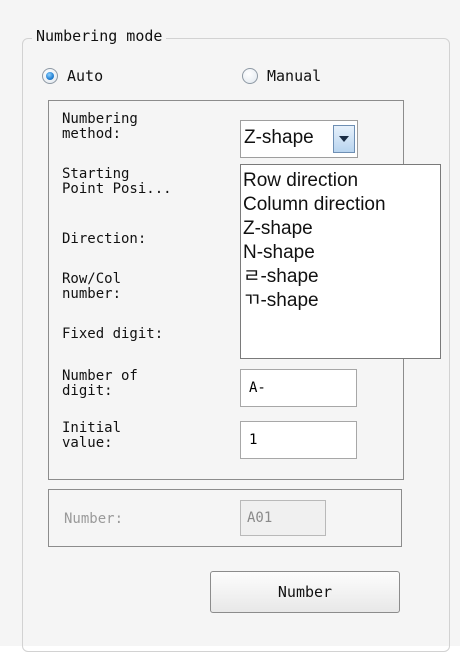  What do you see at coordinates (340, 205) in the screenshot?
I see `dropdown-option-column-direction: Column direction` at bounding box center [340, 205].